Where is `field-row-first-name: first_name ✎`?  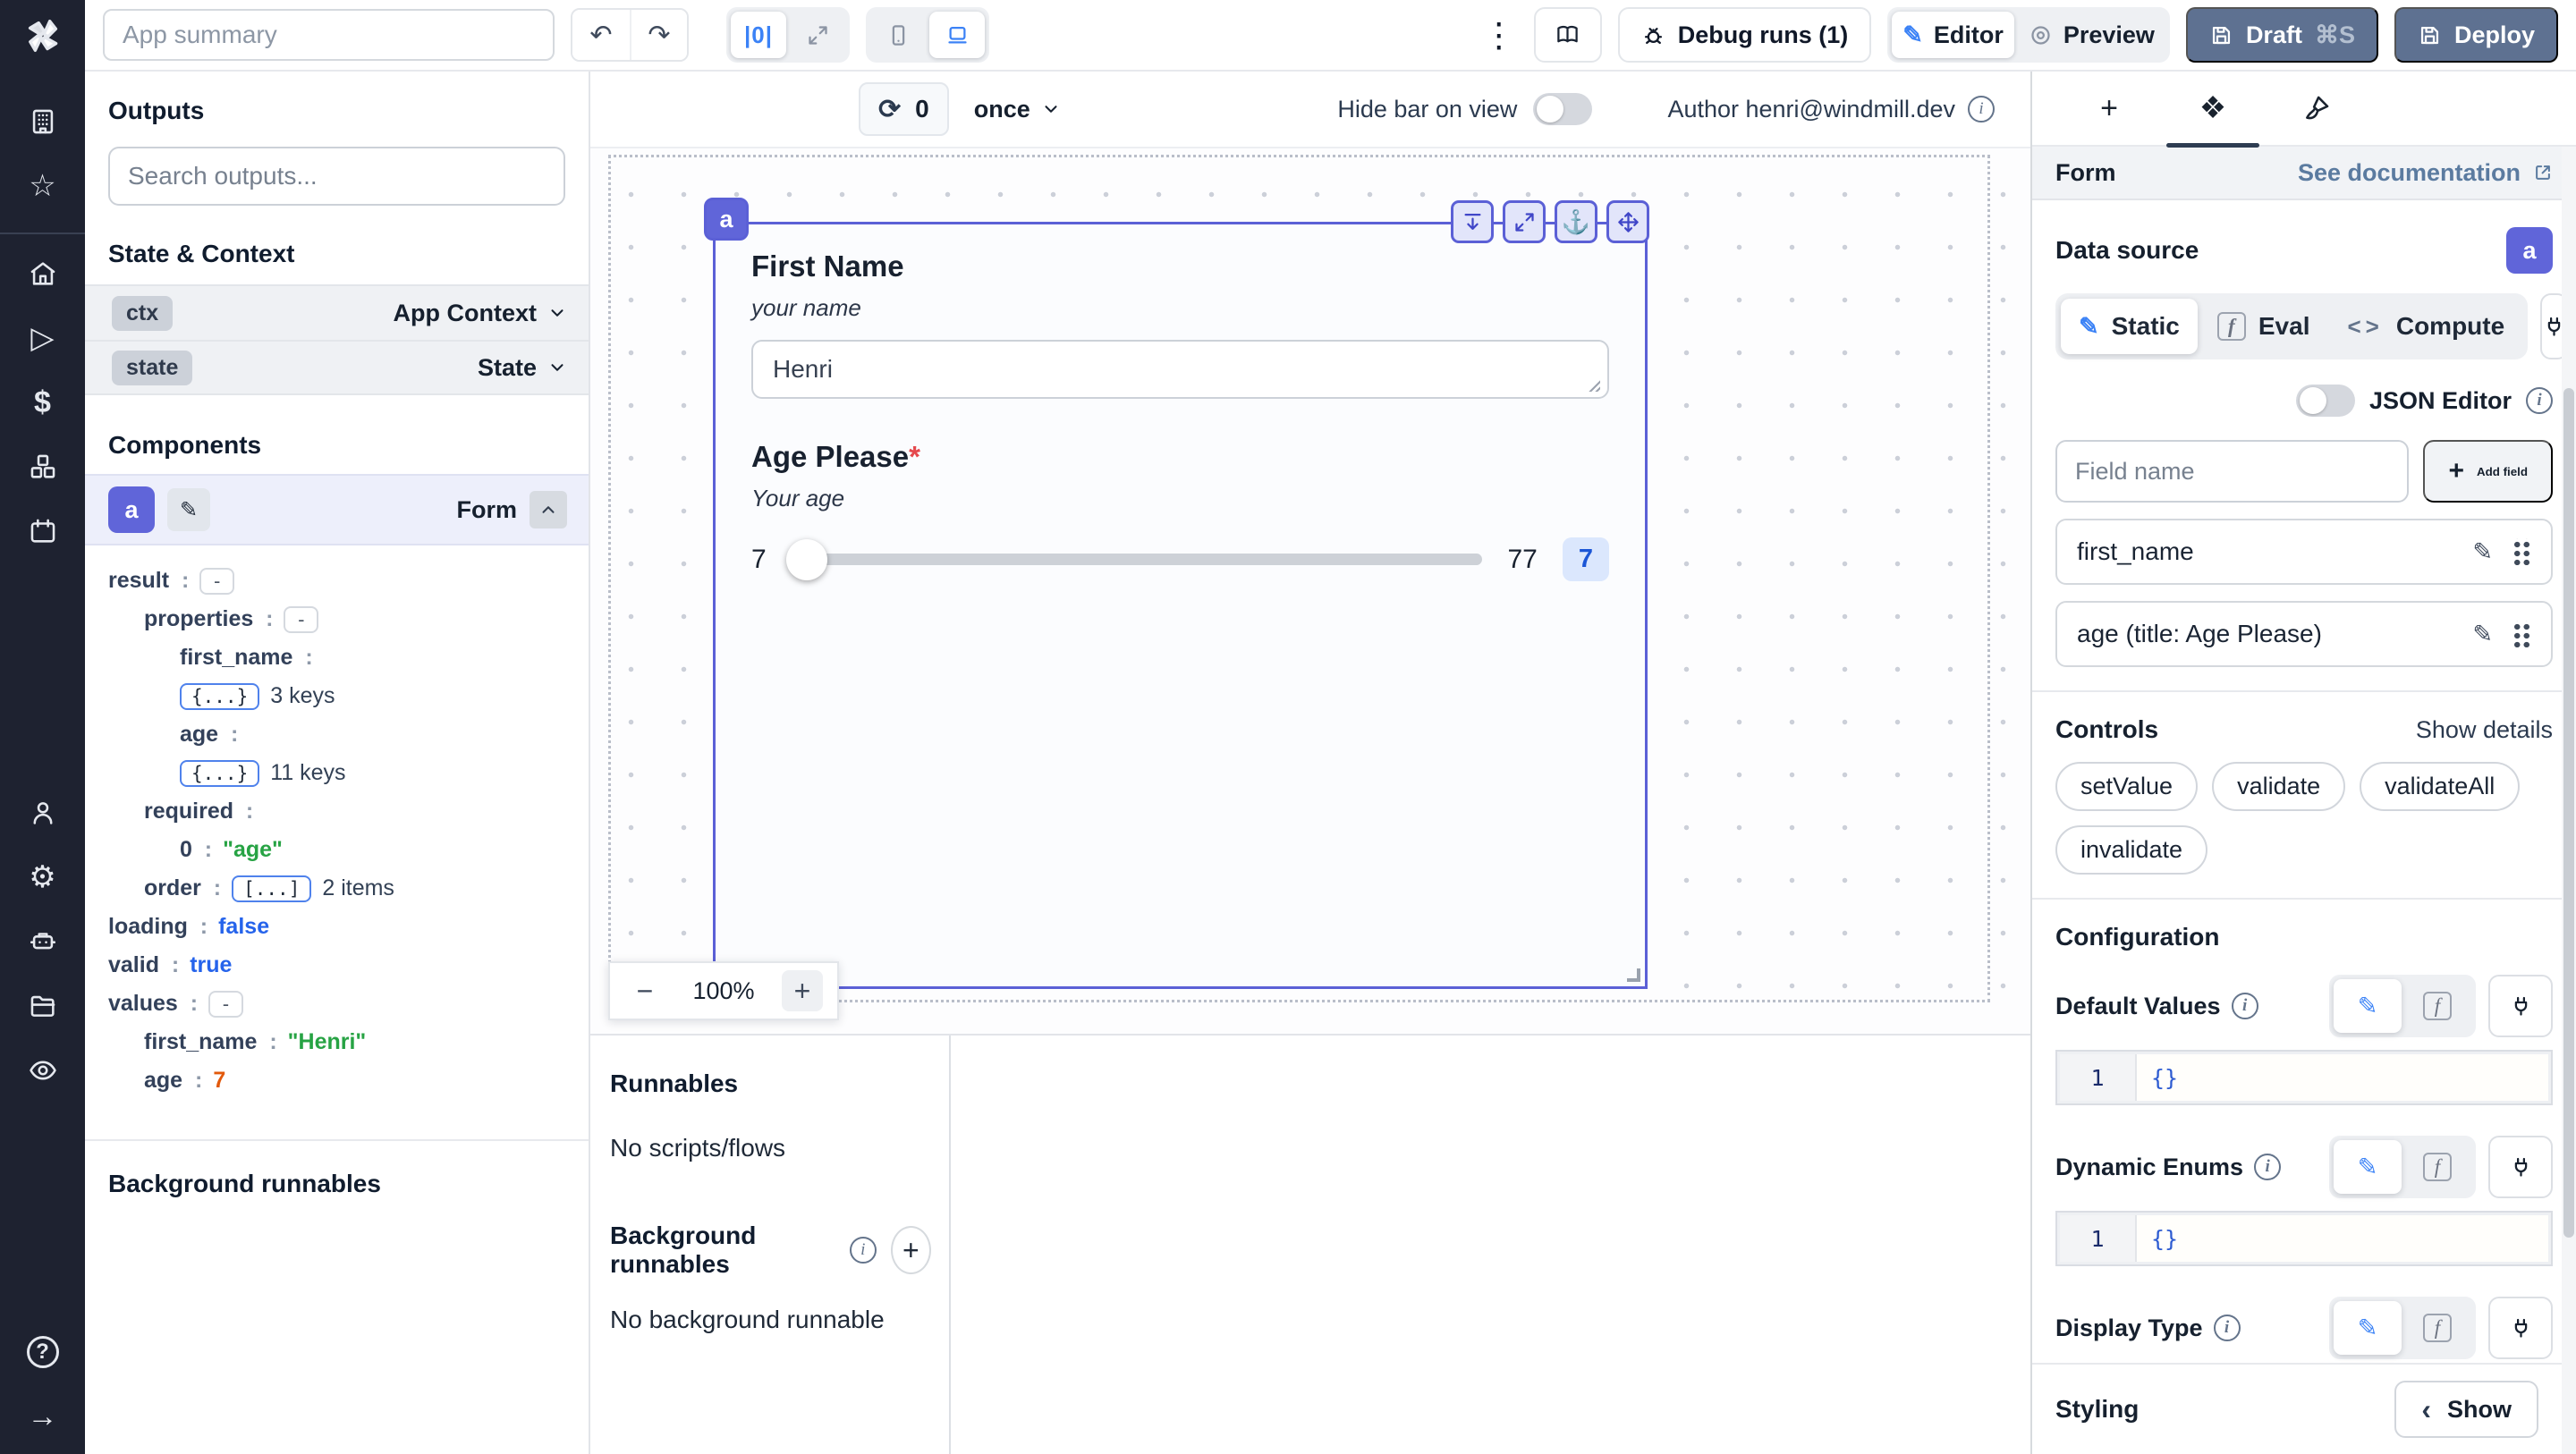 field-row-first-name: first_name ✎ is located at coordinates (2304, 552).